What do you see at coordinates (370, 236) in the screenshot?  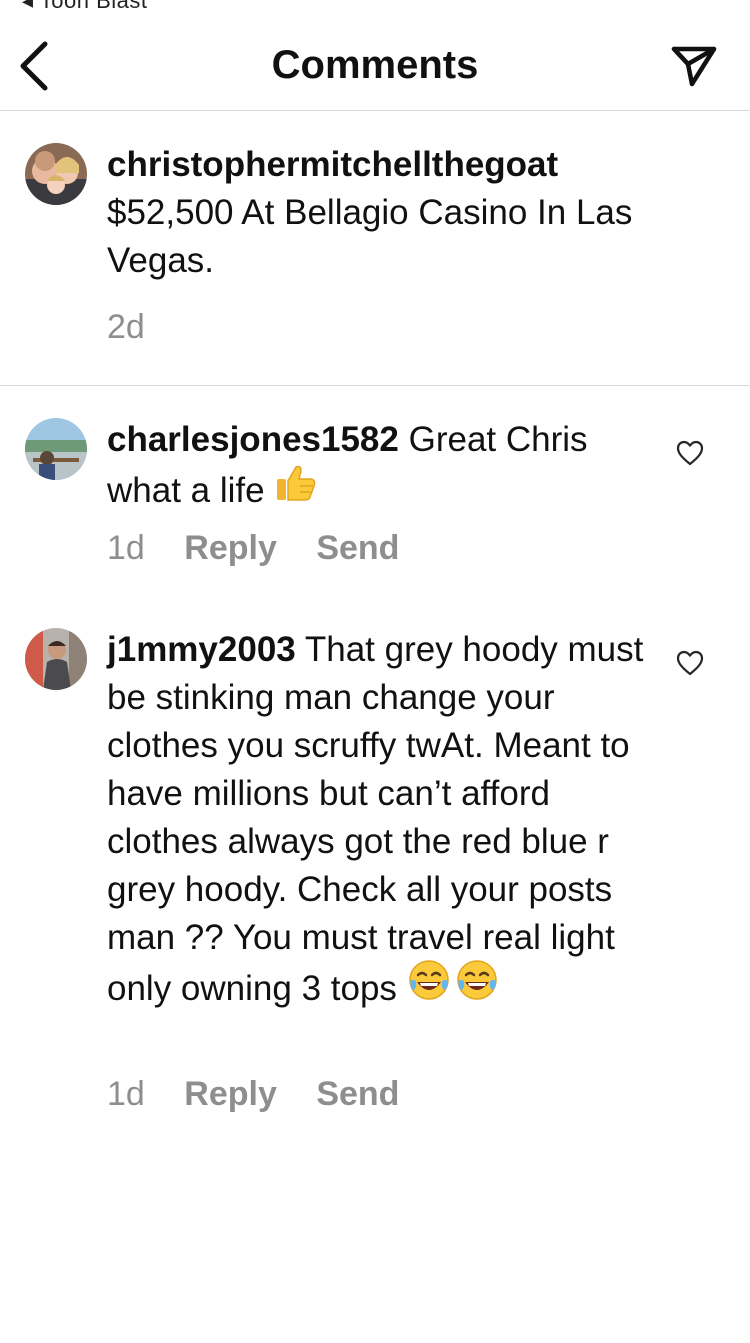 I see `caption-body: $52,500 At Bellagio Casino In Las Vegas.` at bounding box center [370, 236].